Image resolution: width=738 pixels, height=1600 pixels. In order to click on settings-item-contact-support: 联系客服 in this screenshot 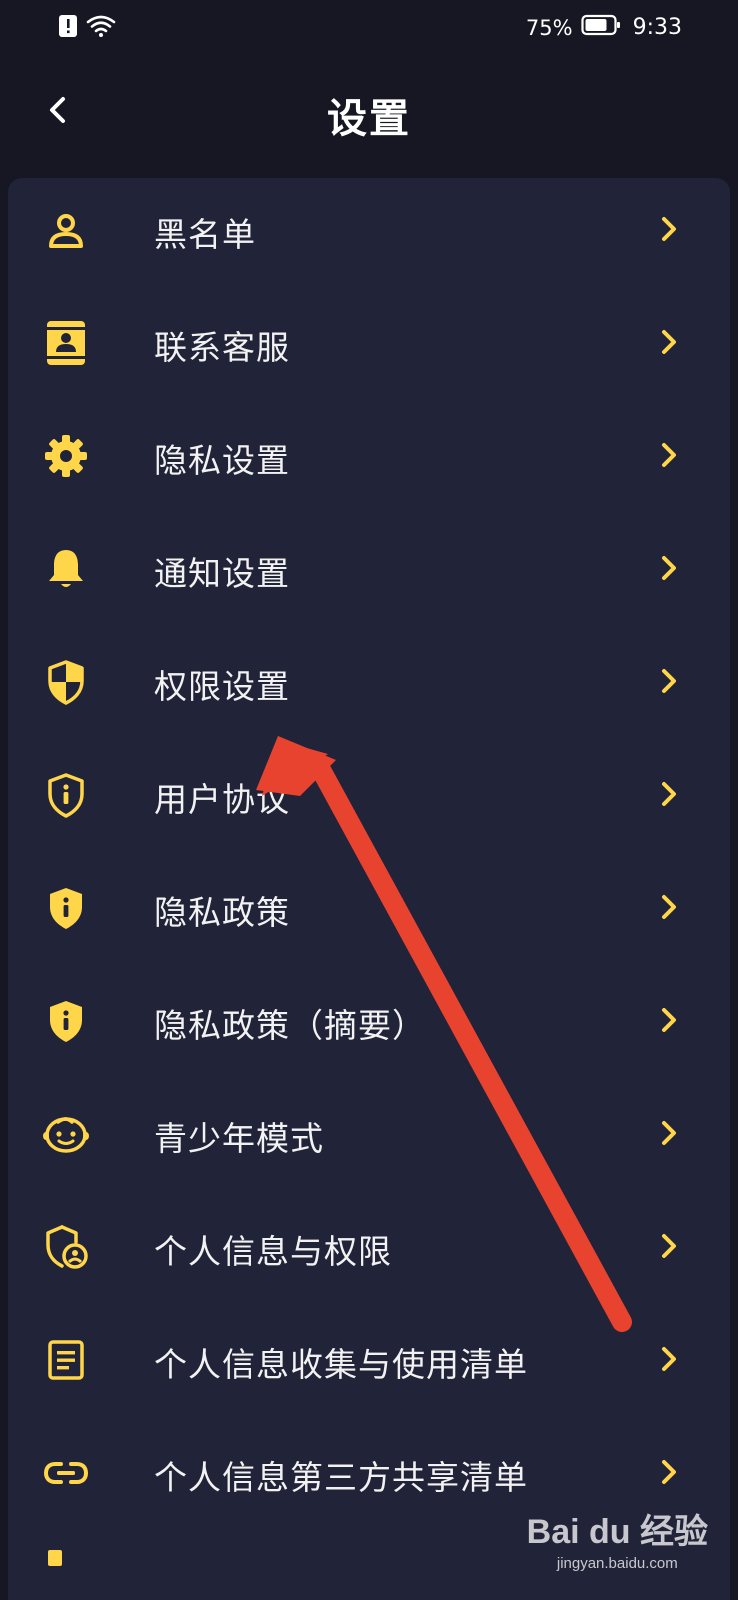, I will do `click(369, 348)`.